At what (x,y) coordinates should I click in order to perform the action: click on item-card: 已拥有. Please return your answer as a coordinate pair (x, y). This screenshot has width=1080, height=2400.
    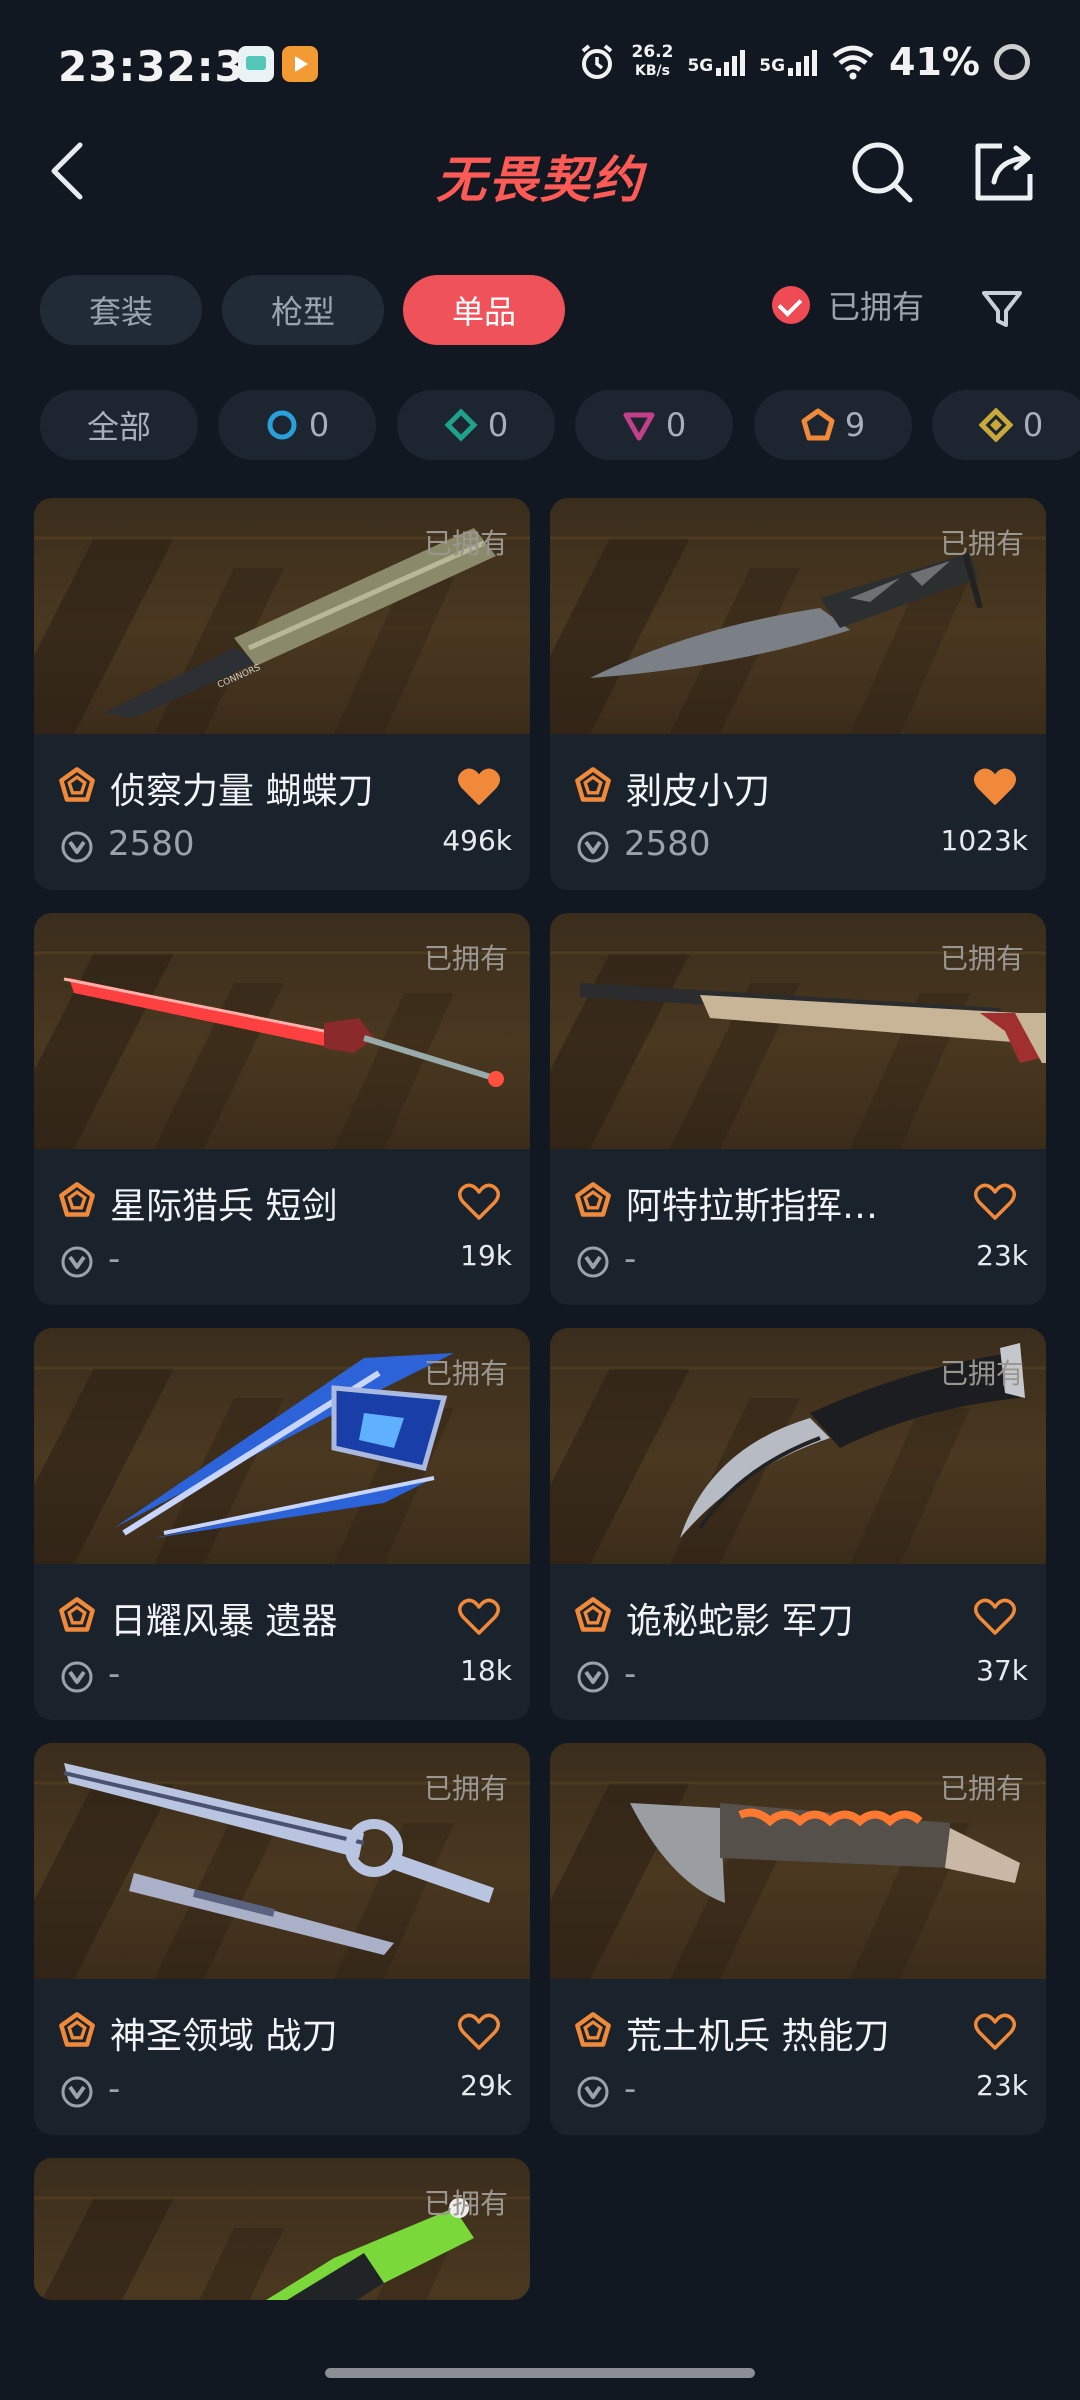
    Looking at the image, I should click on (282, 2229).